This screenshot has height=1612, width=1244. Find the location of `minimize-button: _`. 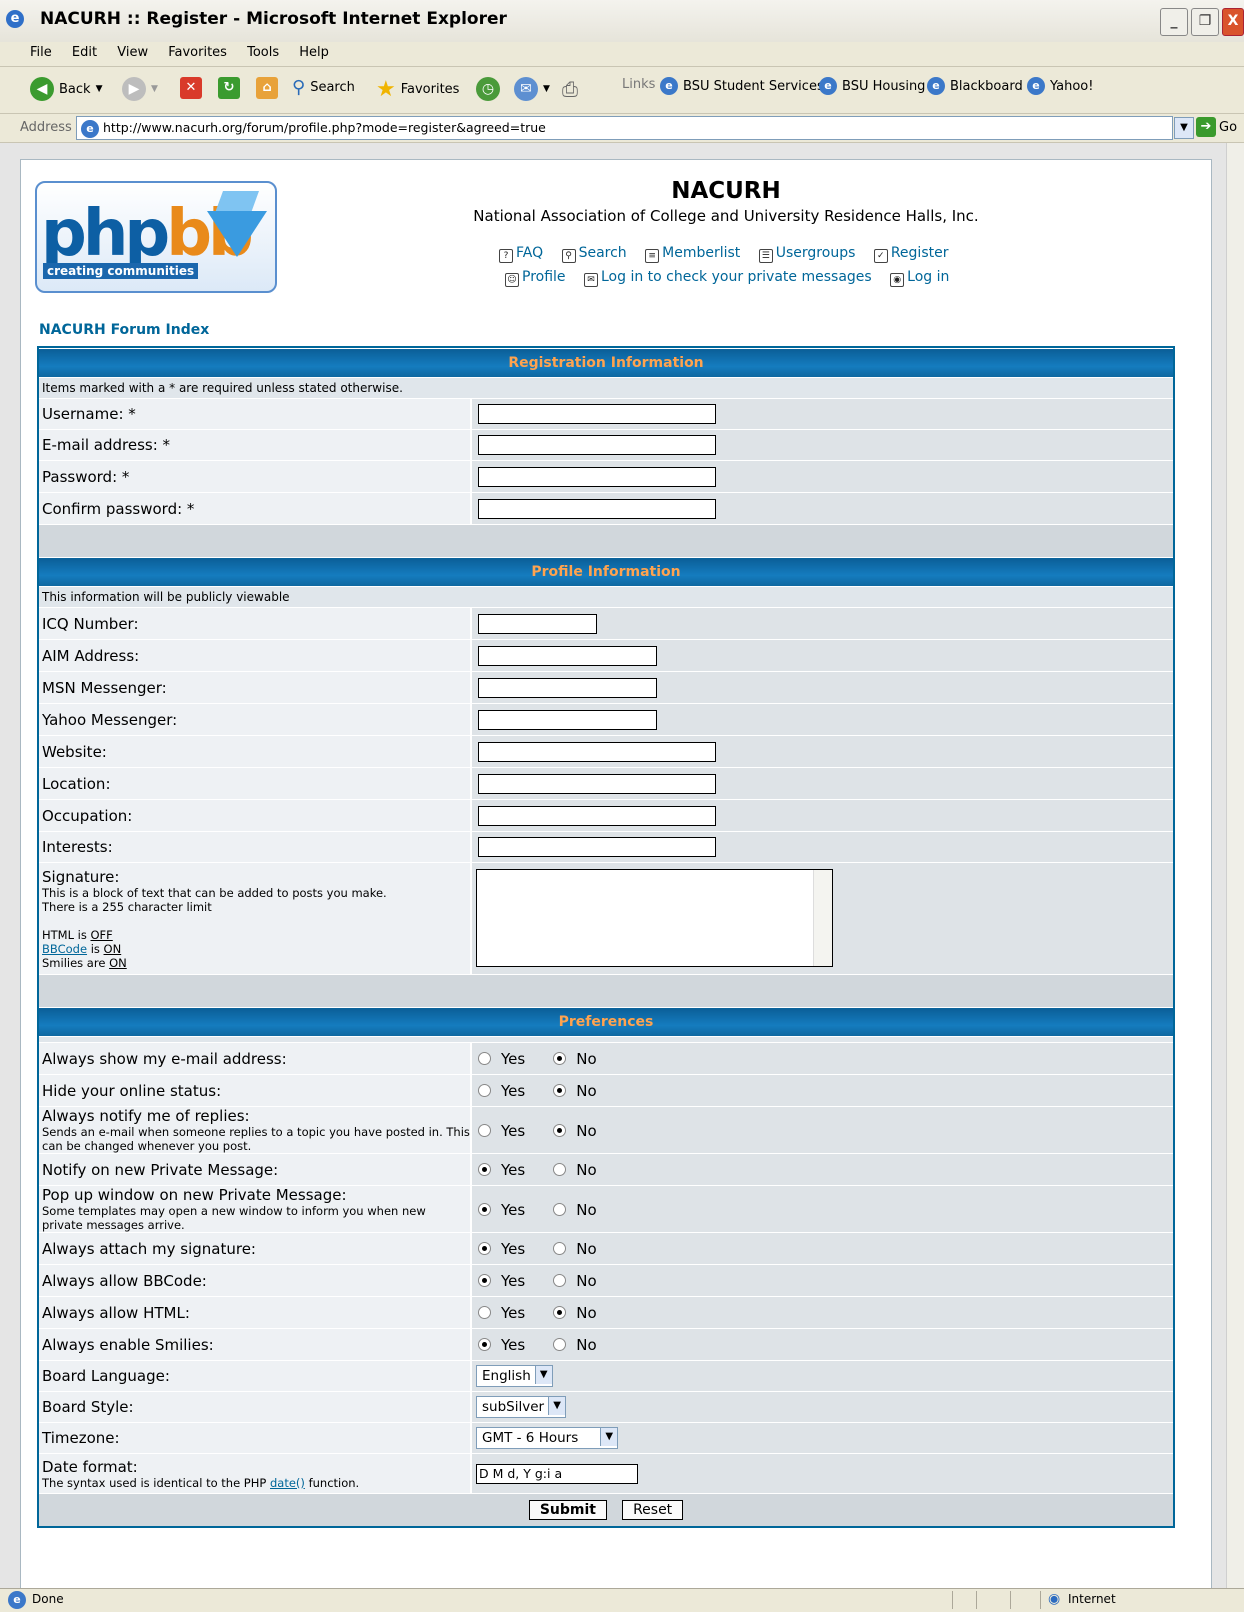

minimize-button: _ is located at coordinates (1174, 22).